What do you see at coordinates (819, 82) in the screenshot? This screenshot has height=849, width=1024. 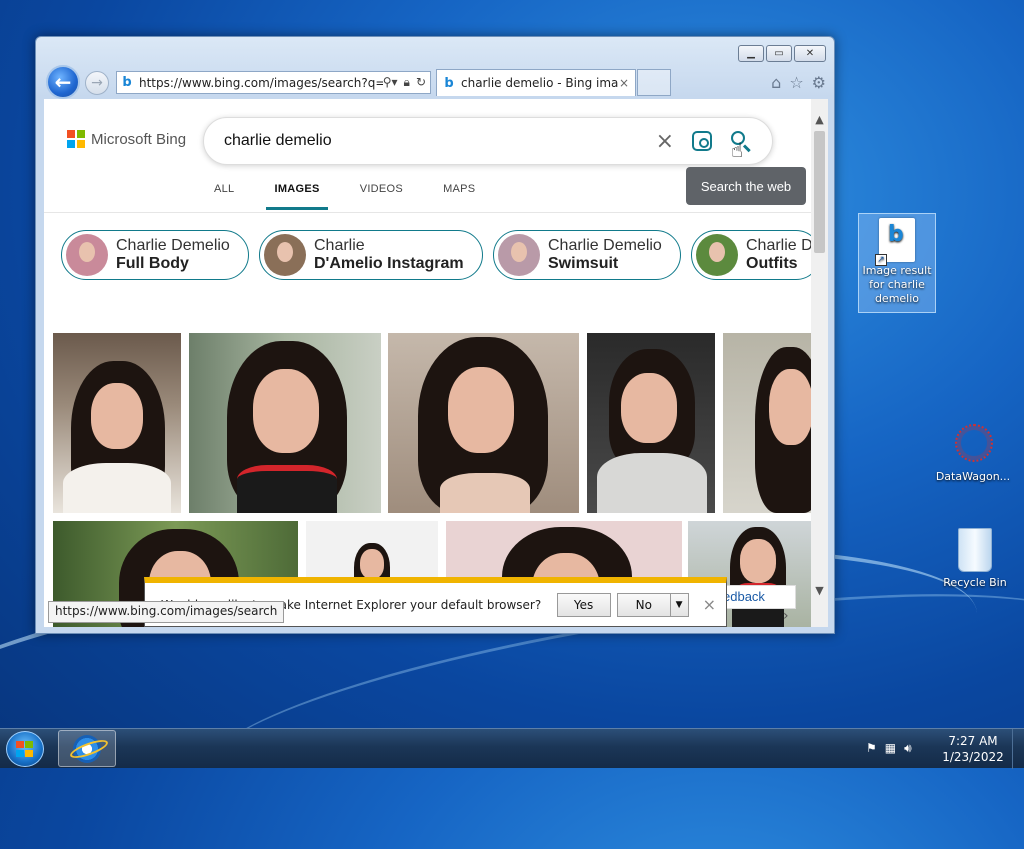 I see `settings-gear-icon: ⚙` at bounding box center [819, 82].